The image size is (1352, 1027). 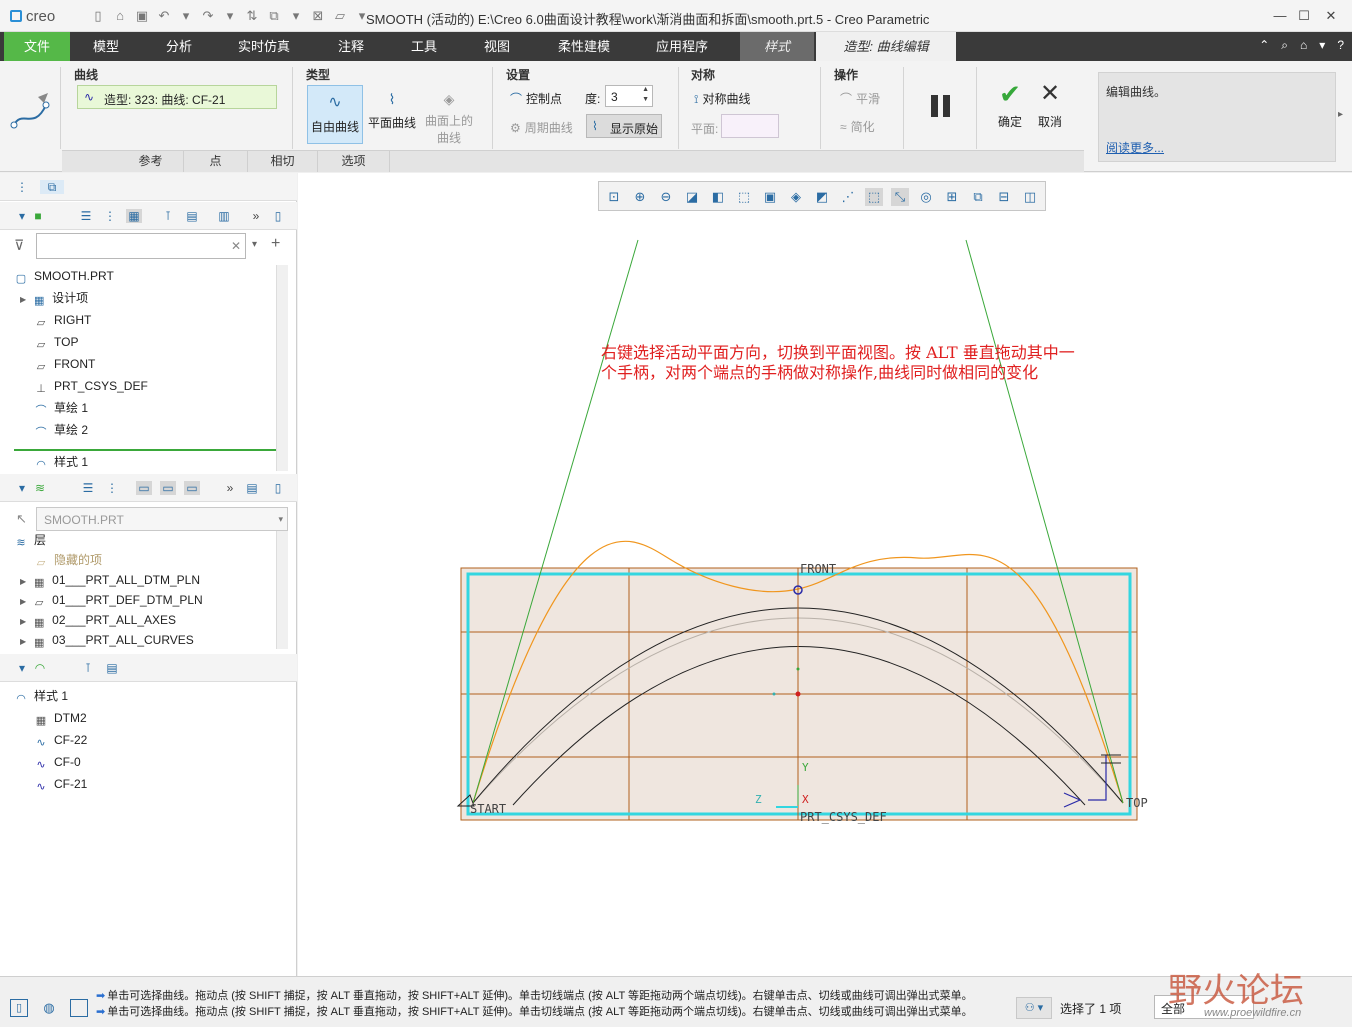 I want to click on save-icon: ▣, so click(x=142, y=16).